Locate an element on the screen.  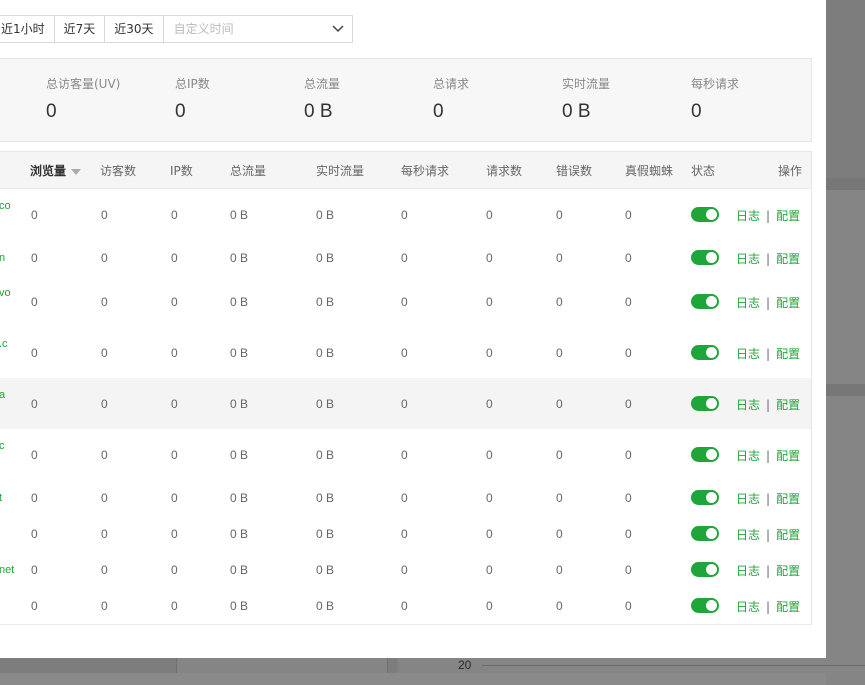
stat-label: 总IP数 is located at coordinates (192, 84).